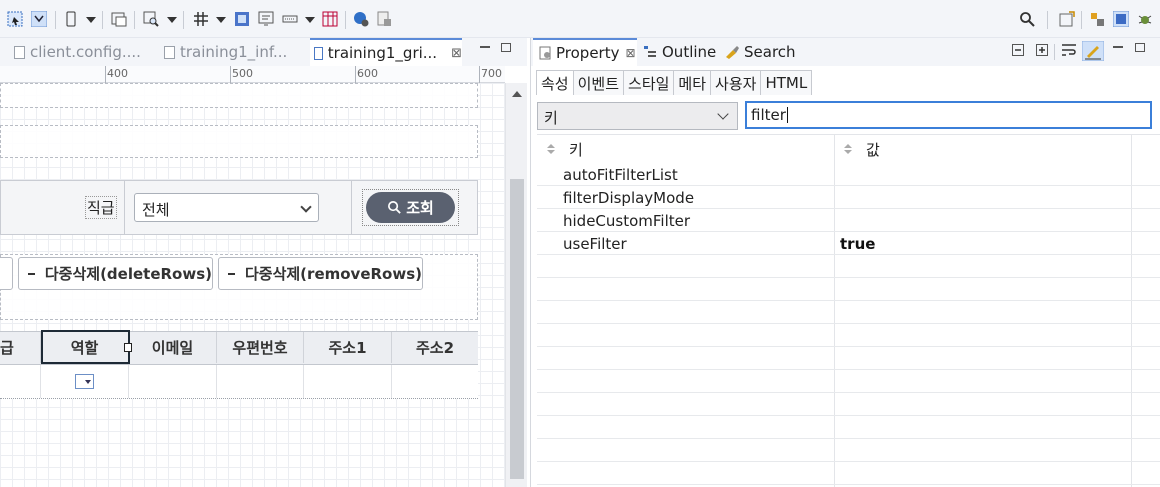  Describe the element at coordinates (690, 149) in the screenshot. I see `column-header-key: 키` at that location.